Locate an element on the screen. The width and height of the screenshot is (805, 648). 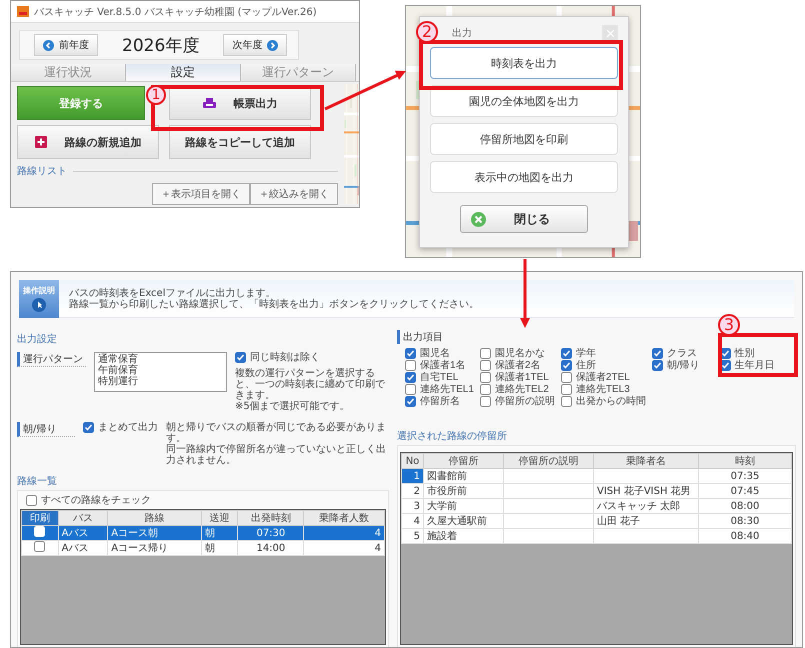
list-option: 特別運行 is located at coordinates (160, 381).